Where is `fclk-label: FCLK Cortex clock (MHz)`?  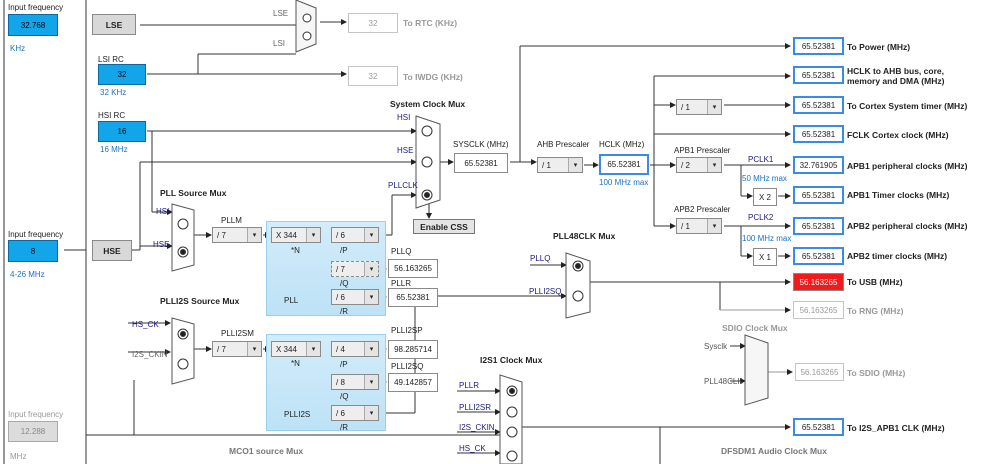
fclk-label: FCLK Cortex clock (MHz) is located at coordinates (898, 135).